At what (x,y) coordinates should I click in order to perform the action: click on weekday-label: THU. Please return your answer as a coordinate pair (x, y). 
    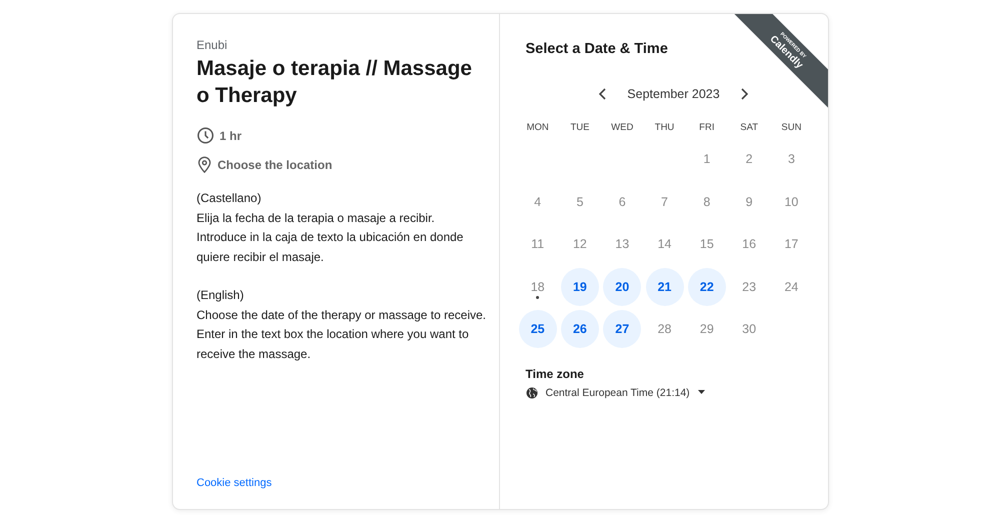
    Looking at the image, I should click on (664, 127).